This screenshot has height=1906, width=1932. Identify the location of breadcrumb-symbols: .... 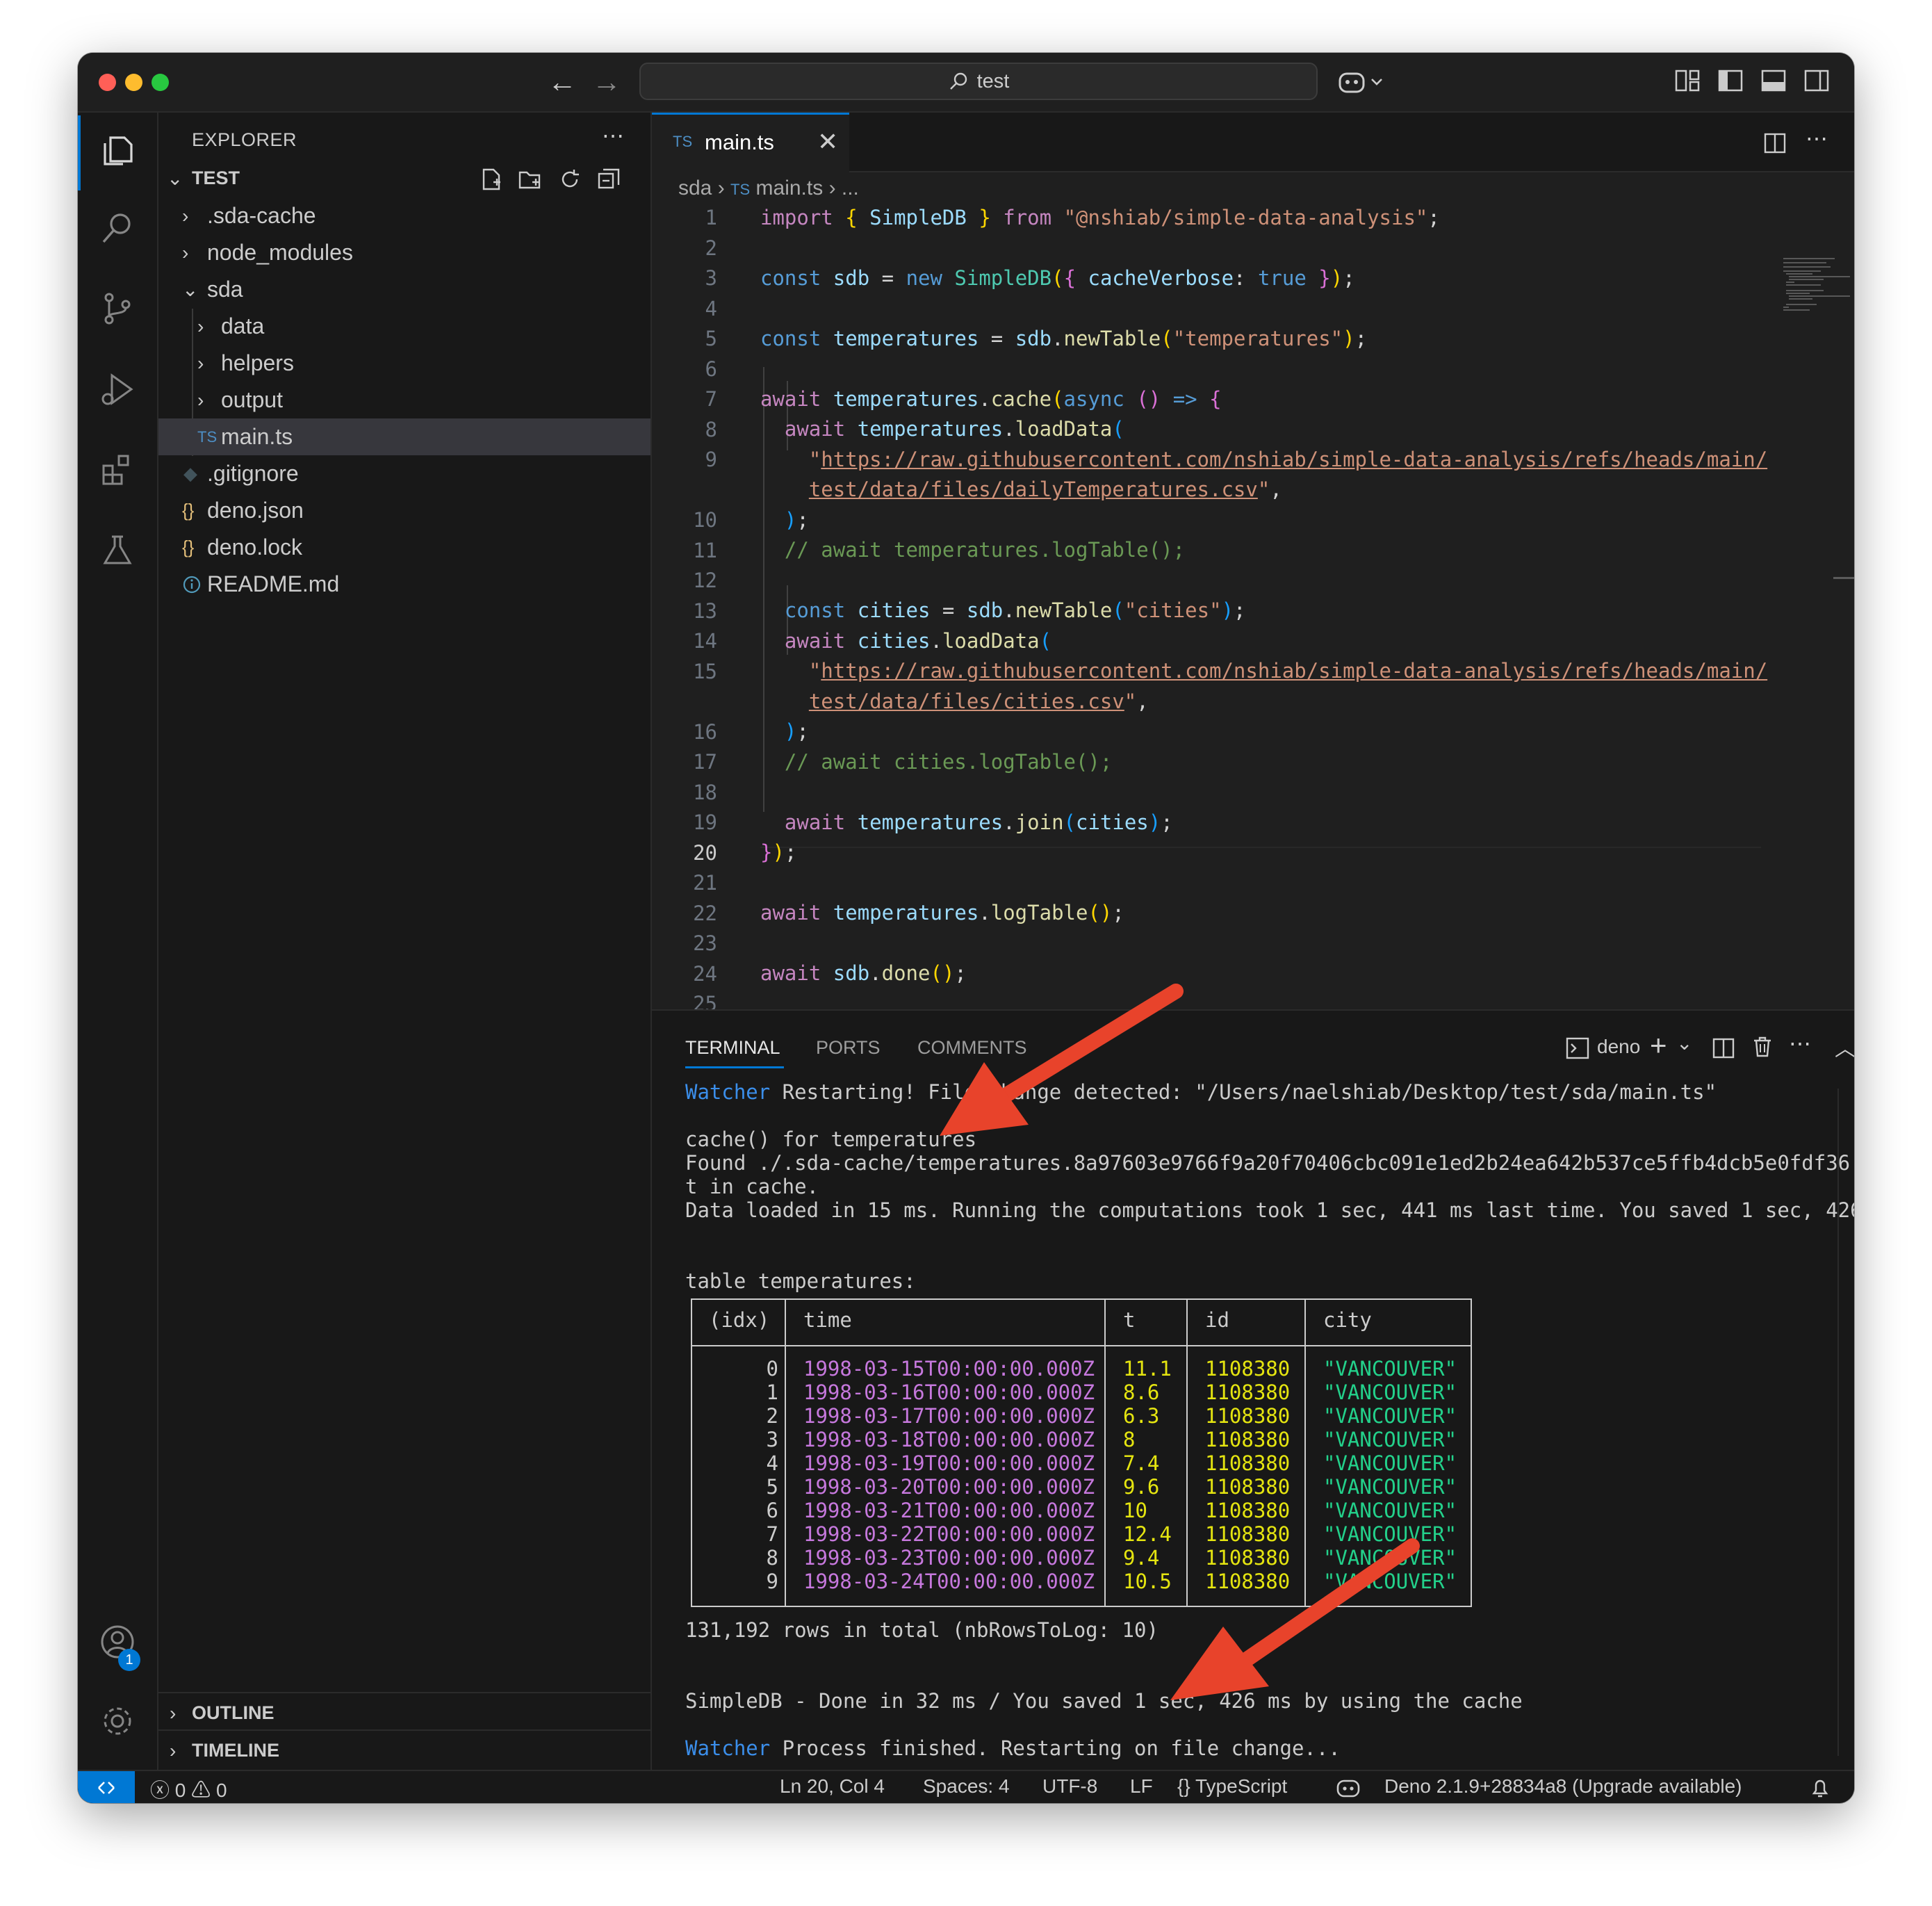
(850, 188).